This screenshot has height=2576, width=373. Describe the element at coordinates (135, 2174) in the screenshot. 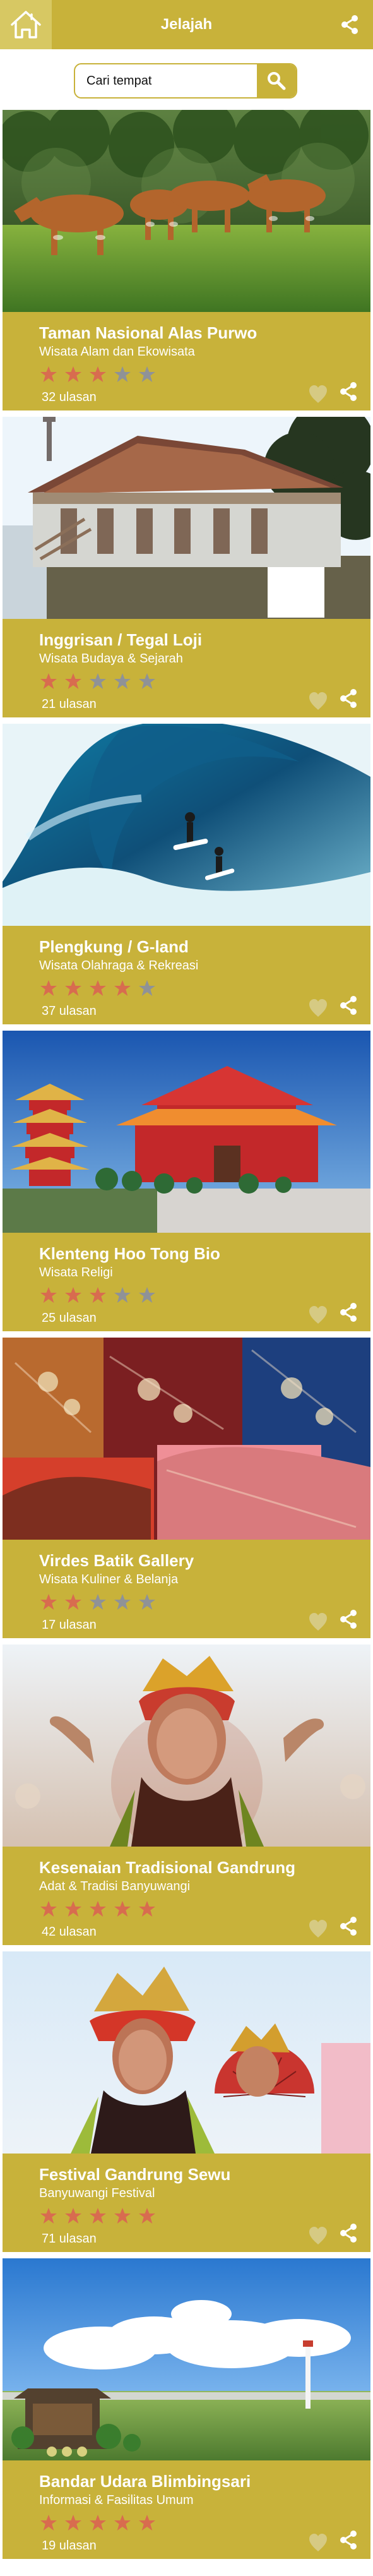

I see `destination-title: Festival Gandrung Sewu` at that location.